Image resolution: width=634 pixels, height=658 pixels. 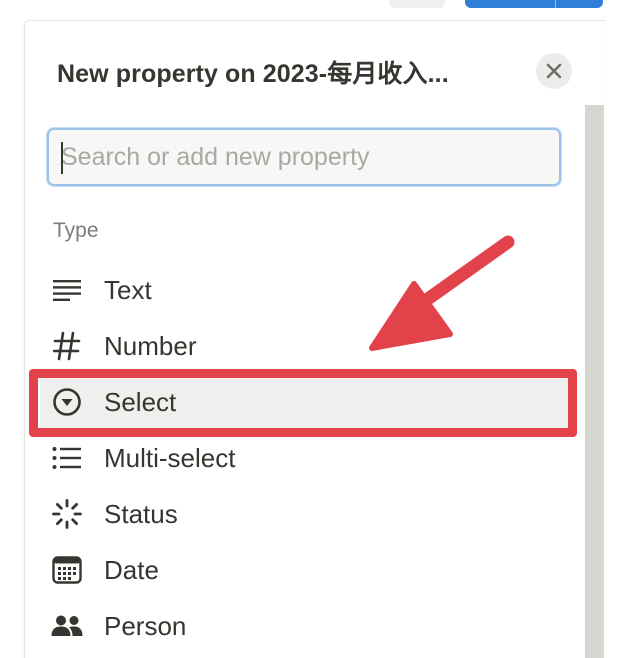 What do you see at coordinates (67, 626) in the screenshot?
I see `people-icon` at bounding box center [67, 626].